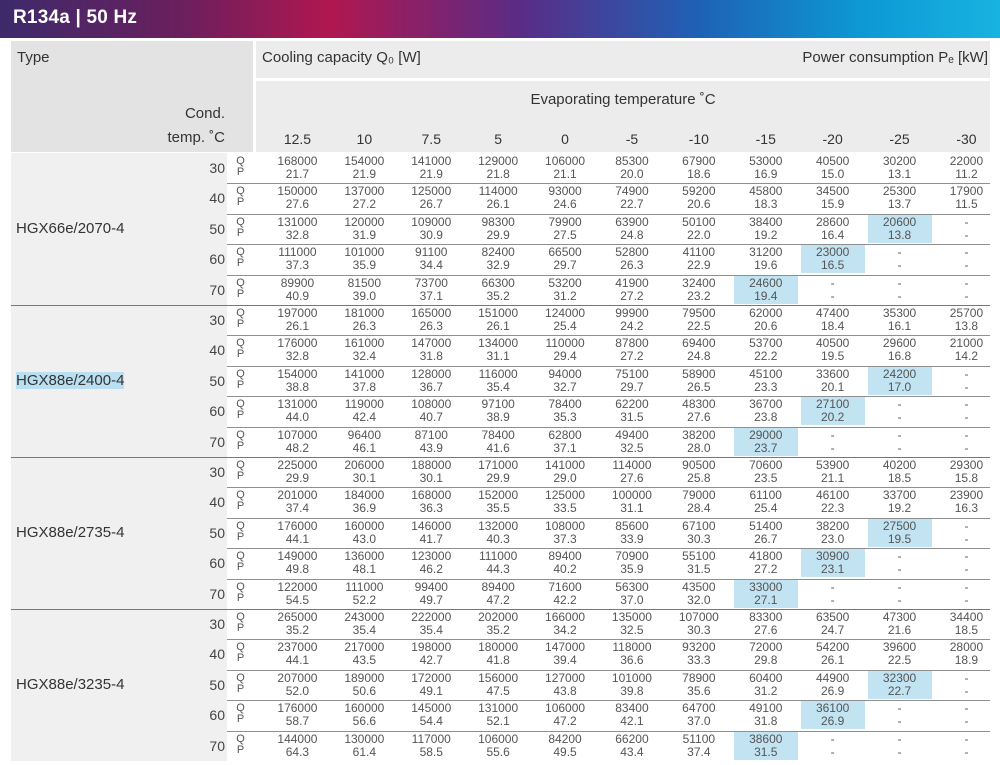 The height and width of the screenshot is (765, 1000). Describe the element at coordinates (565, 738) in the screenshot. I see `q-value: 84200` at that location.